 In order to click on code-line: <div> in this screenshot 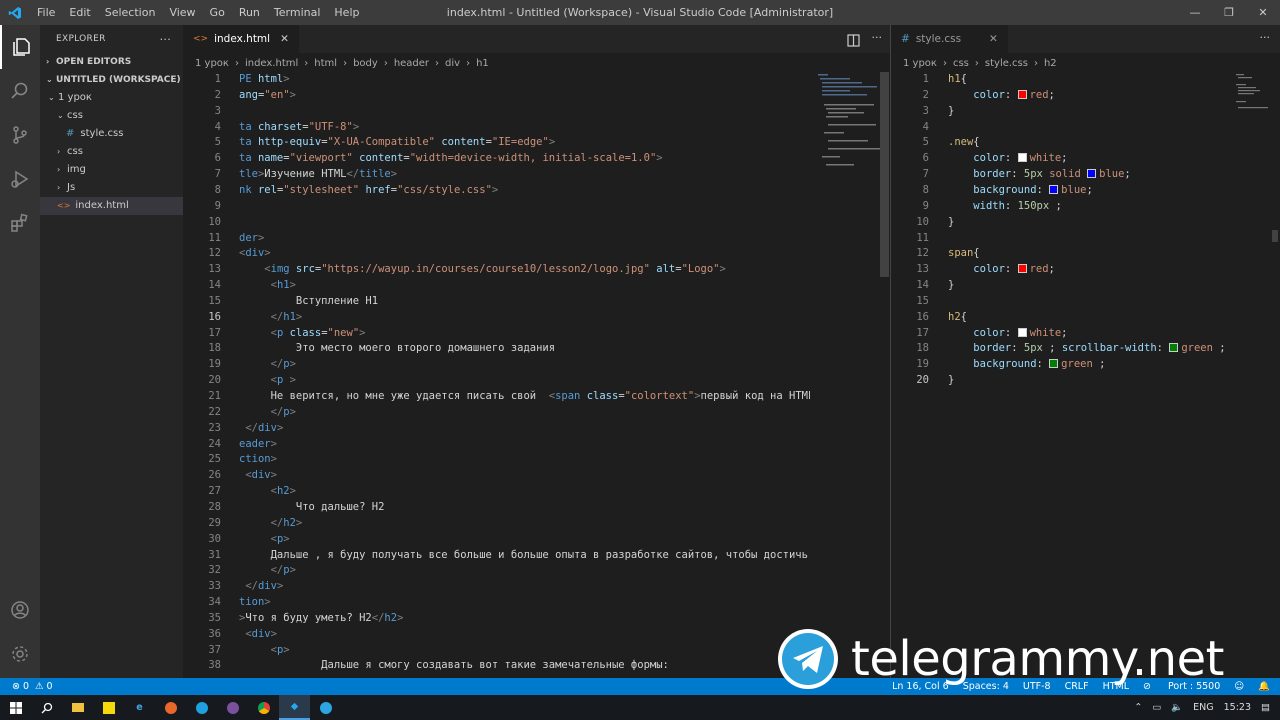, I will do `click(258, 635)`.